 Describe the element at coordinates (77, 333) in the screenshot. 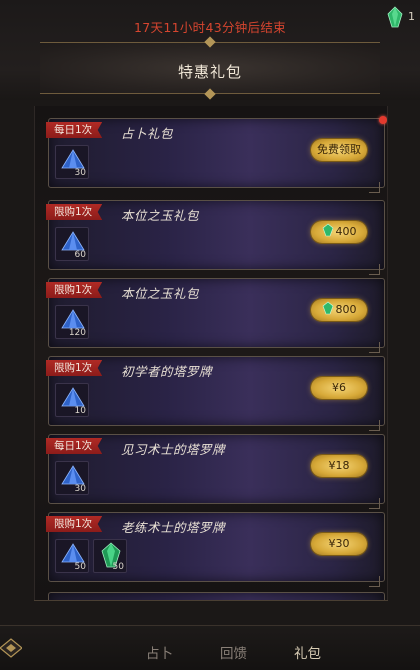

I see `item-quantity: 120` at that location.